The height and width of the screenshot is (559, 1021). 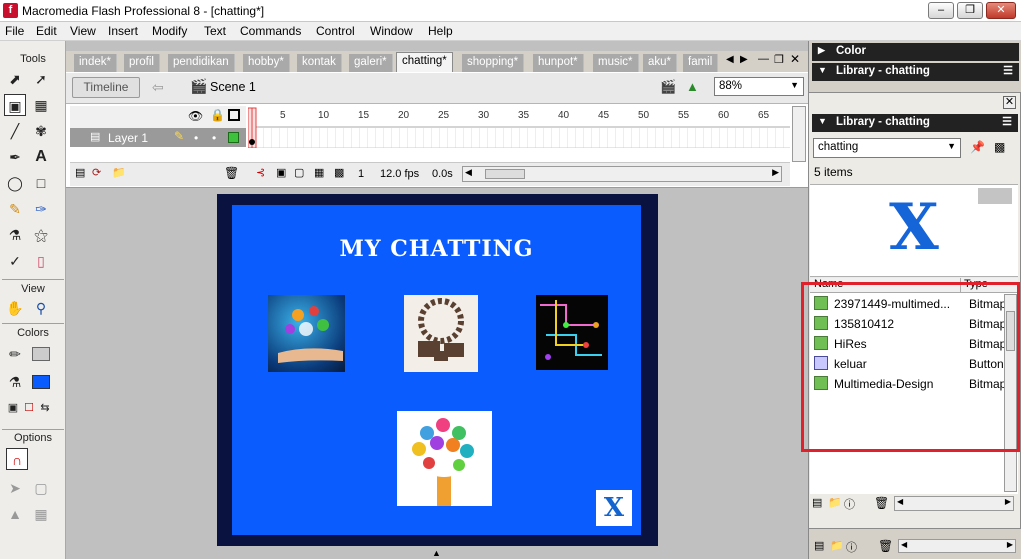 What do you see at coordinates (15, 235) in the screenshot?
I see `ink-bottle-tool-icon: ⚗` at bounding box center [15, 235].